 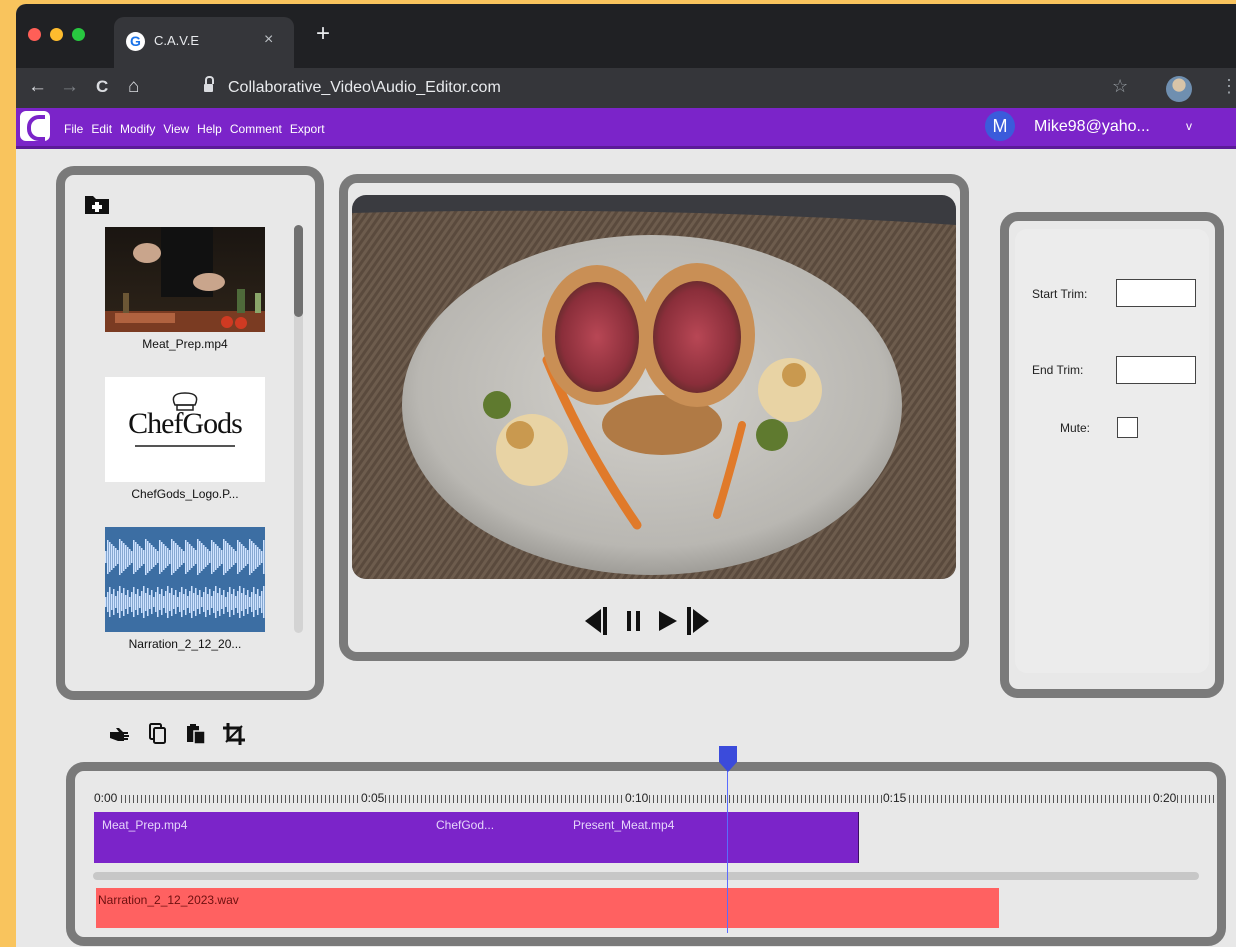 What do you see at coordinates (168, 900) in the screenshot?
I see `audio-clip-label: Narration_2_12_2023.wav` at bounding box center [168, 900].